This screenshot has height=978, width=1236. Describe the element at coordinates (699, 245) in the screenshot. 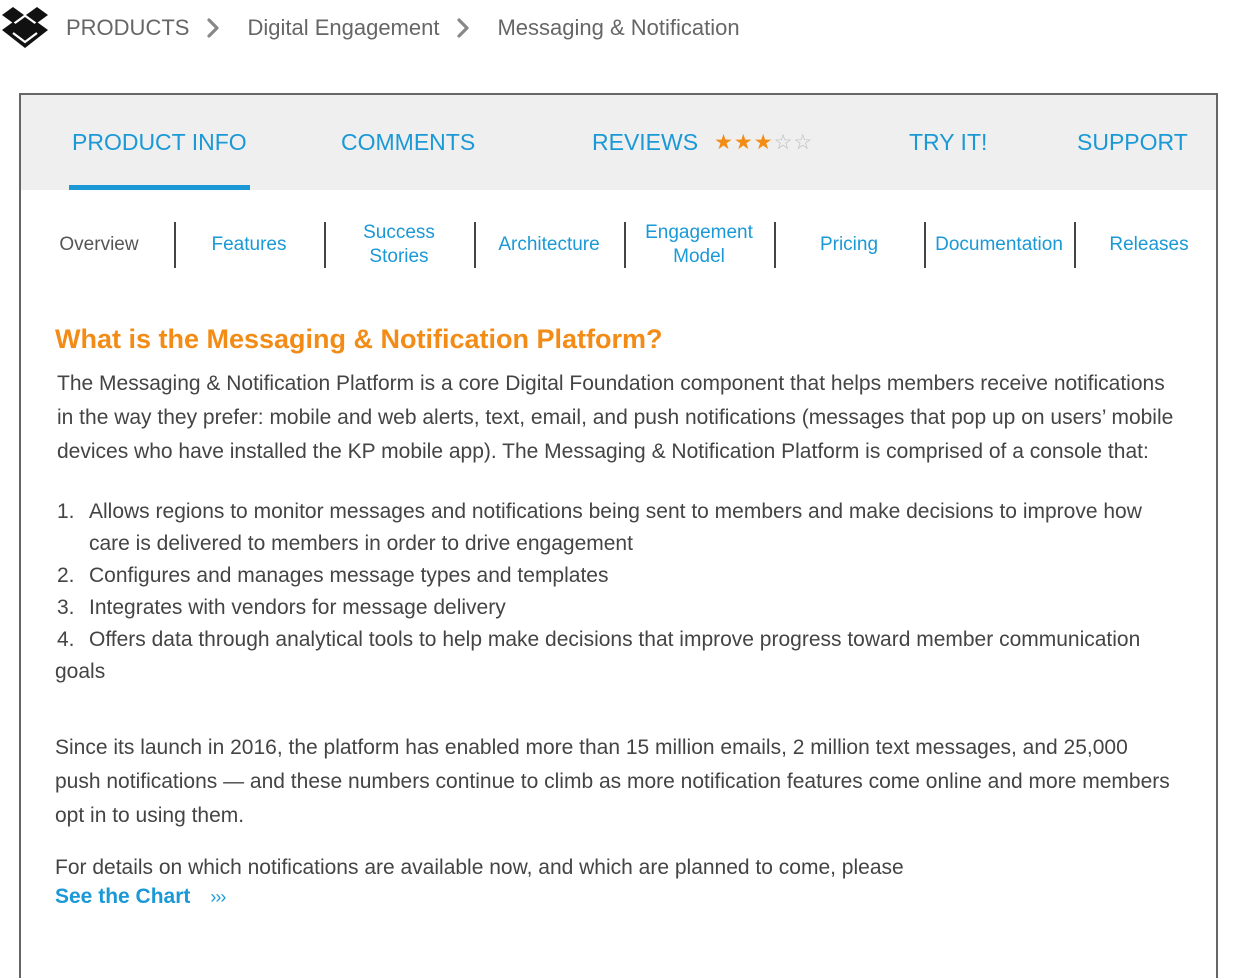

I see `subnav-engagement-model: Engagement Model` at that location.